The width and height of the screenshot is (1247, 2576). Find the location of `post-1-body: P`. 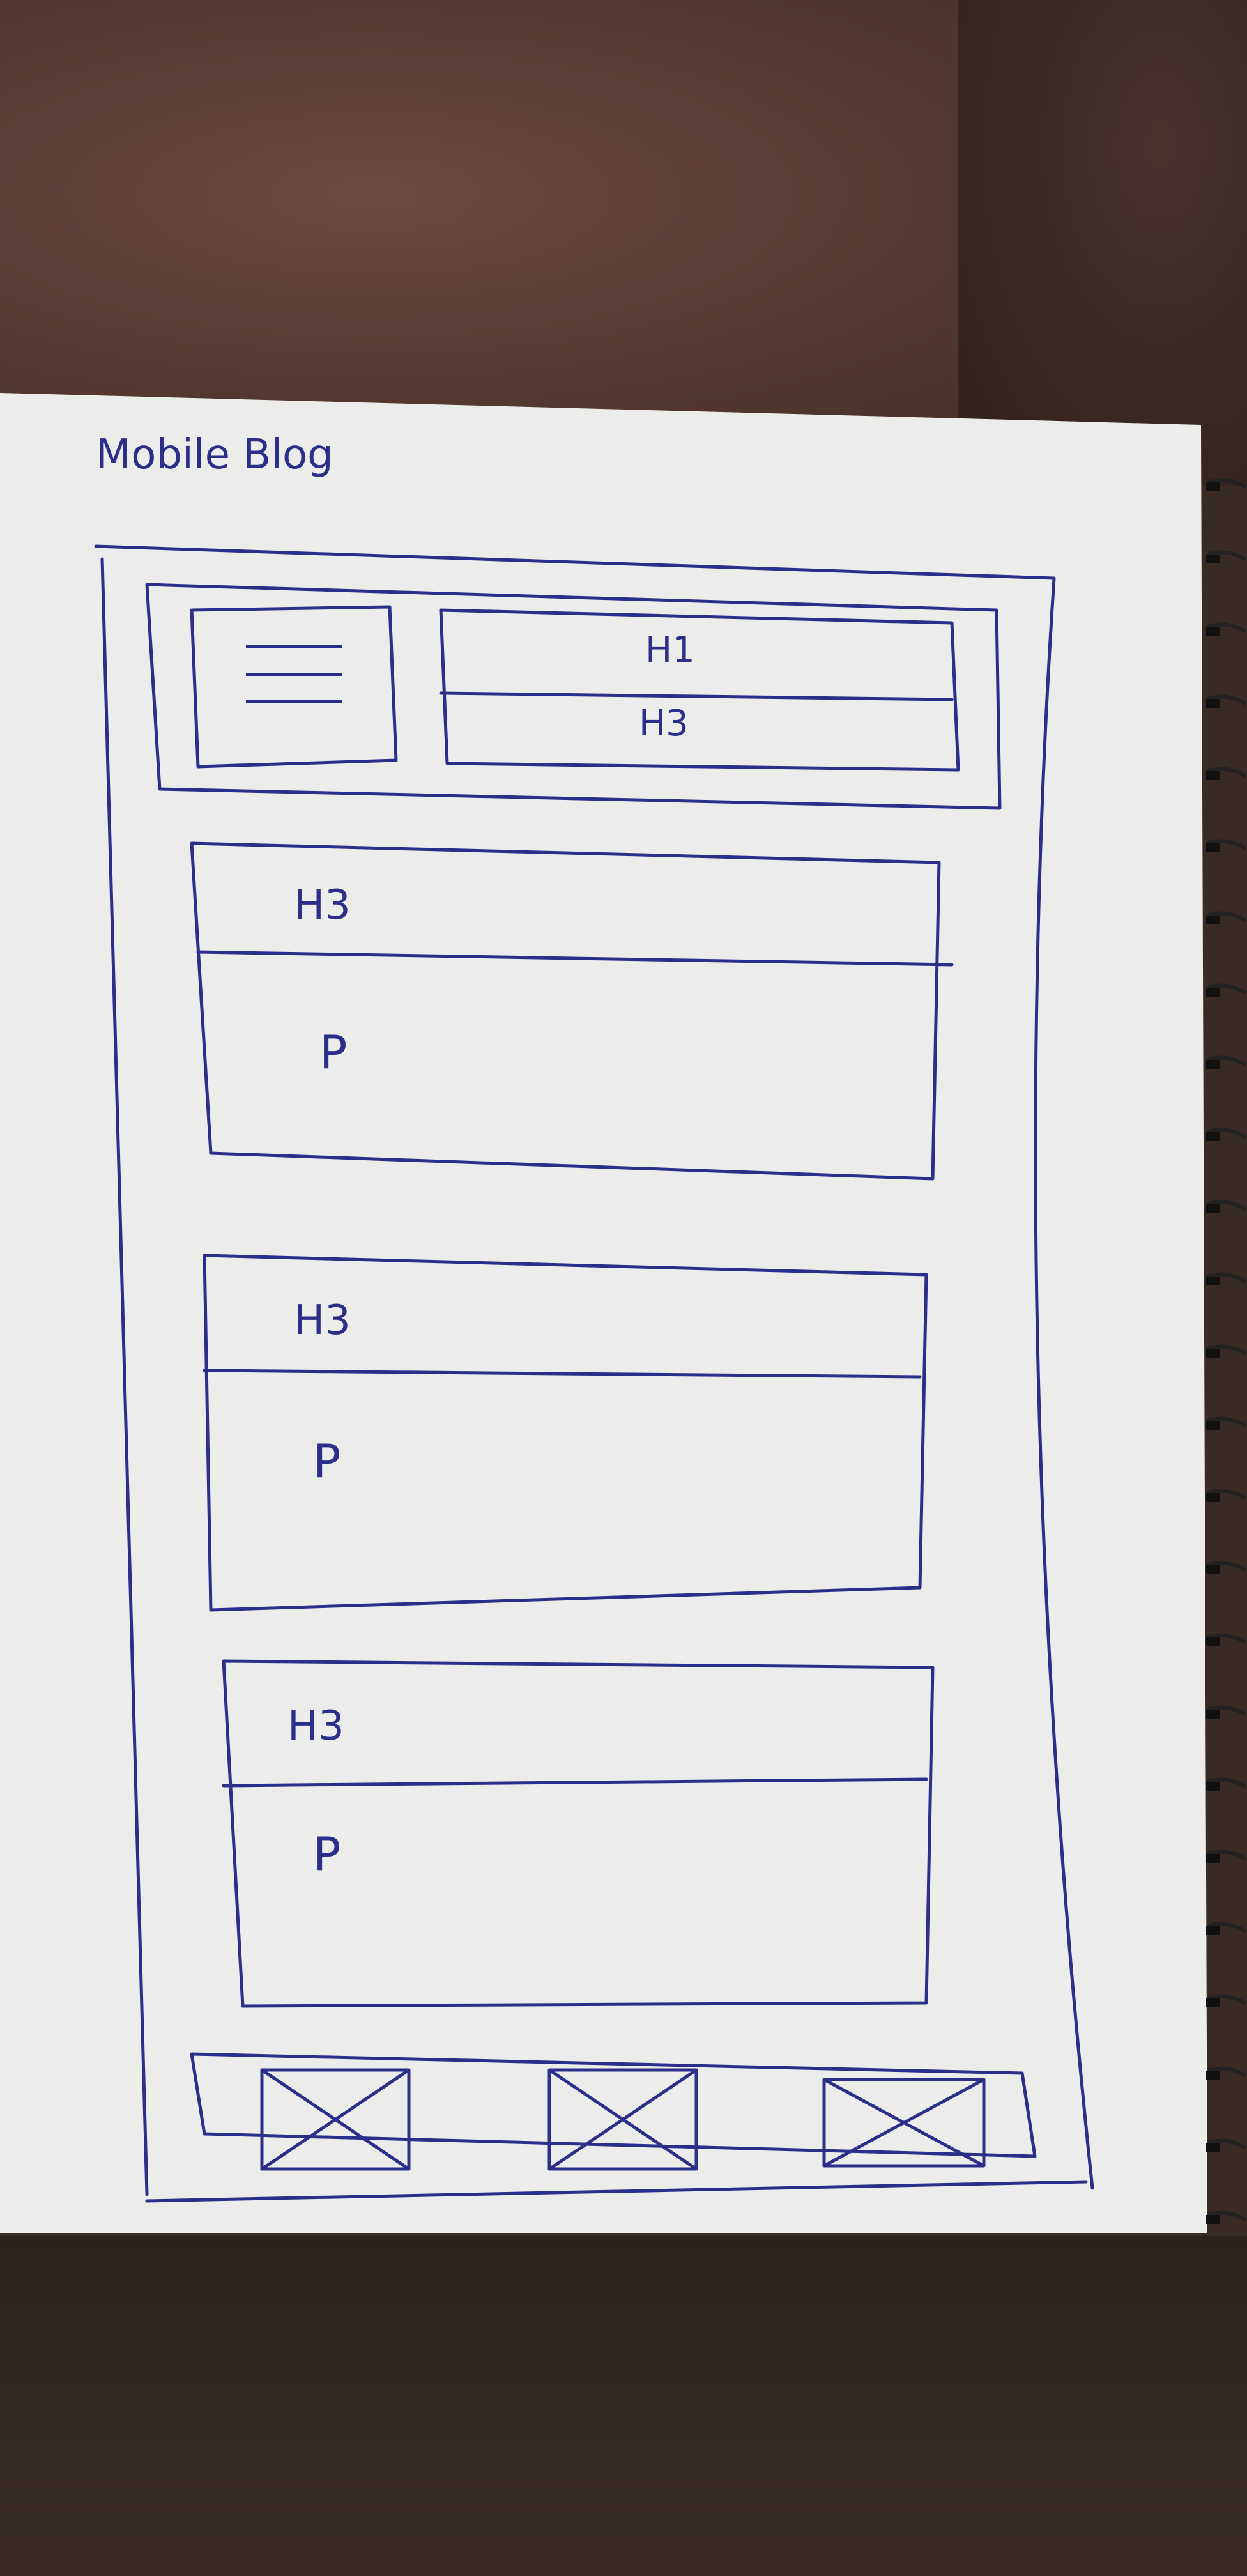

post-1-body: P is located at coordinates (333, 1052).